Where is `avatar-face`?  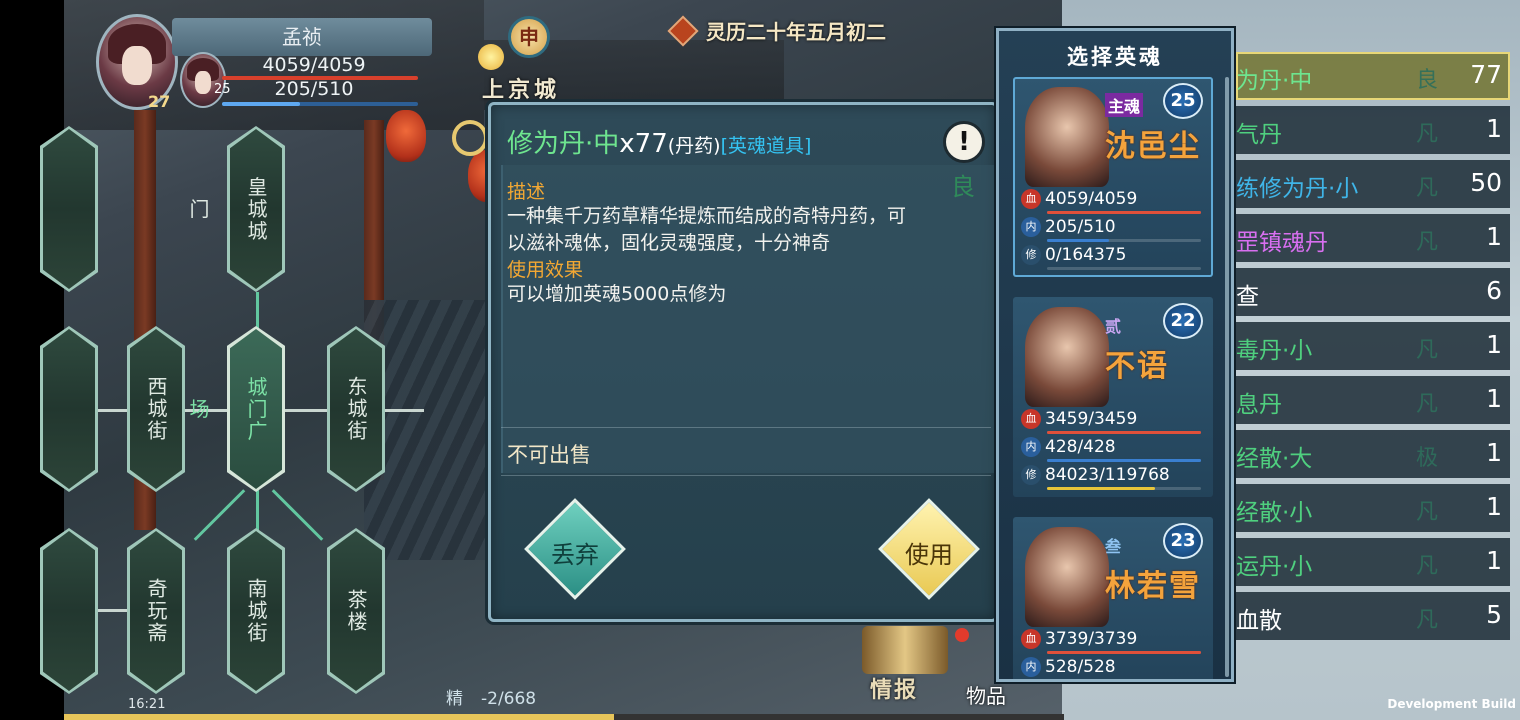
avatar-face is located at coordinates (137, 65).